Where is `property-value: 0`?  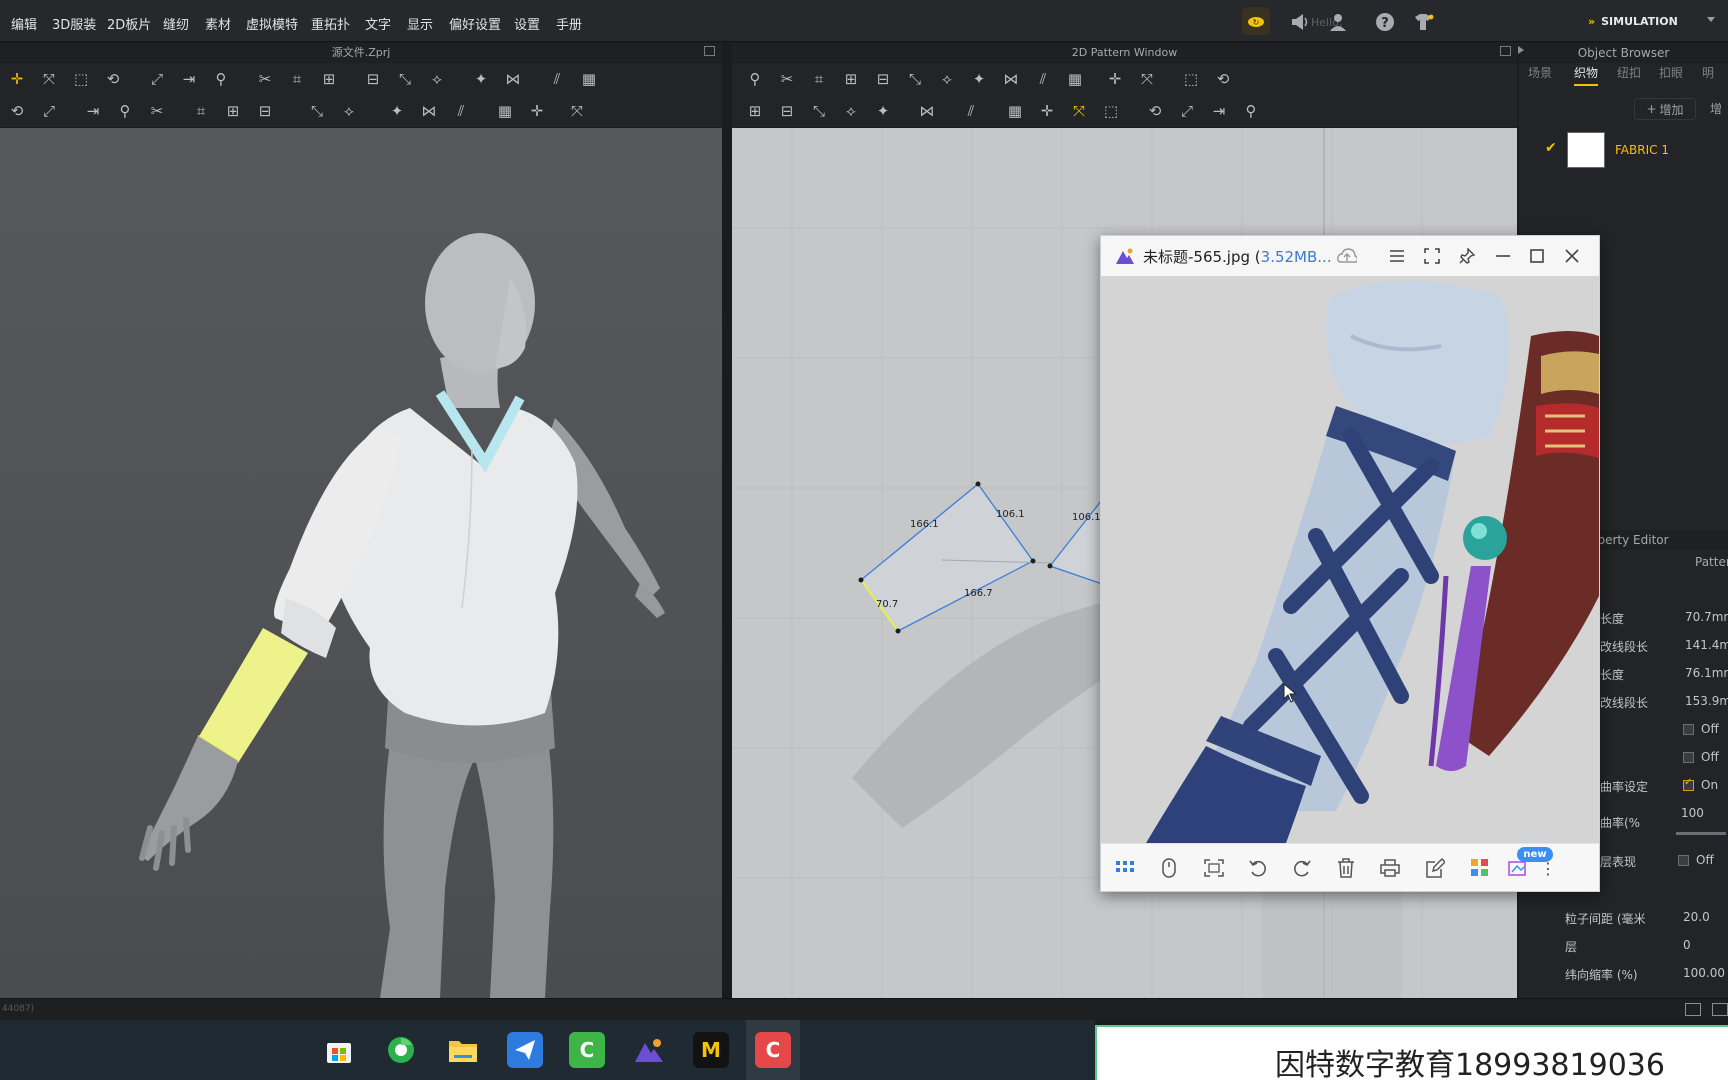
property-value: 0 is located at coordinates (1687, 945).